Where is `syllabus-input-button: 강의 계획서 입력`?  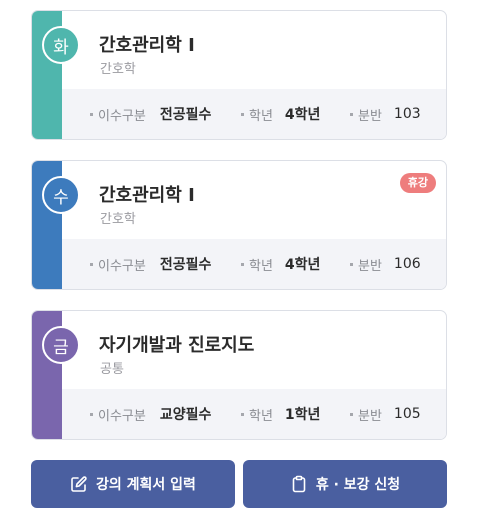
syllabus-input-button: 강의 계획서 입력 is located at coordinates (133, 484).